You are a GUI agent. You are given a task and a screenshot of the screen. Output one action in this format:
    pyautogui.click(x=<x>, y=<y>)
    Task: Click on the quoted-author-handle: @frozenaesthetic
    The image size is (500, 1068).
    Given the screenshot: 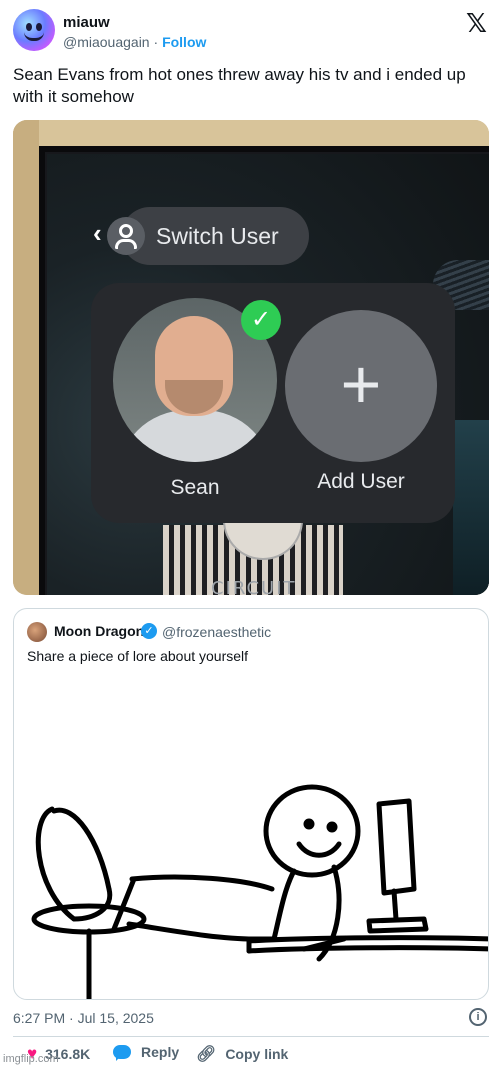 What is the action you would take?
    pyautogui.click(x=217, y=632)
    